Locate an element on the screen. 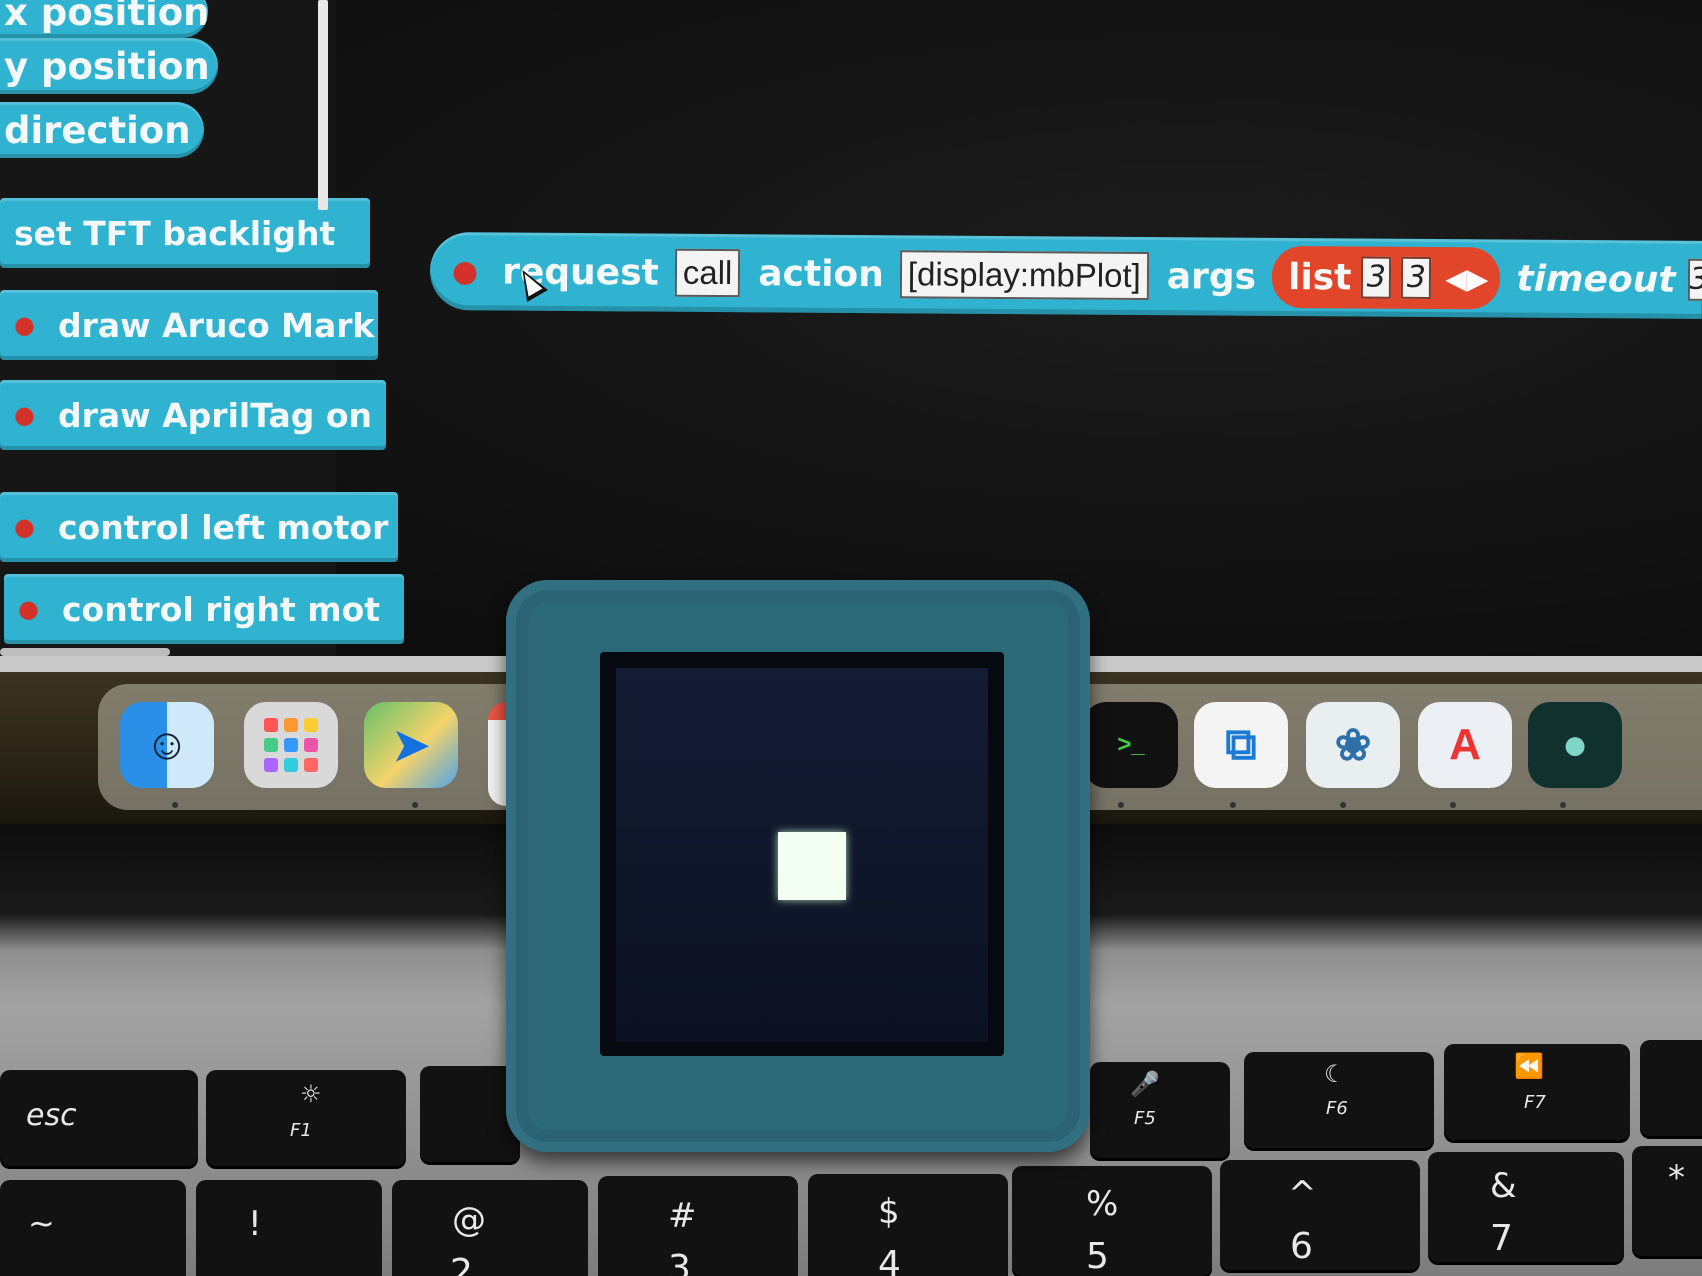  key-label: 7 is located at coordinates (1501, 1238).